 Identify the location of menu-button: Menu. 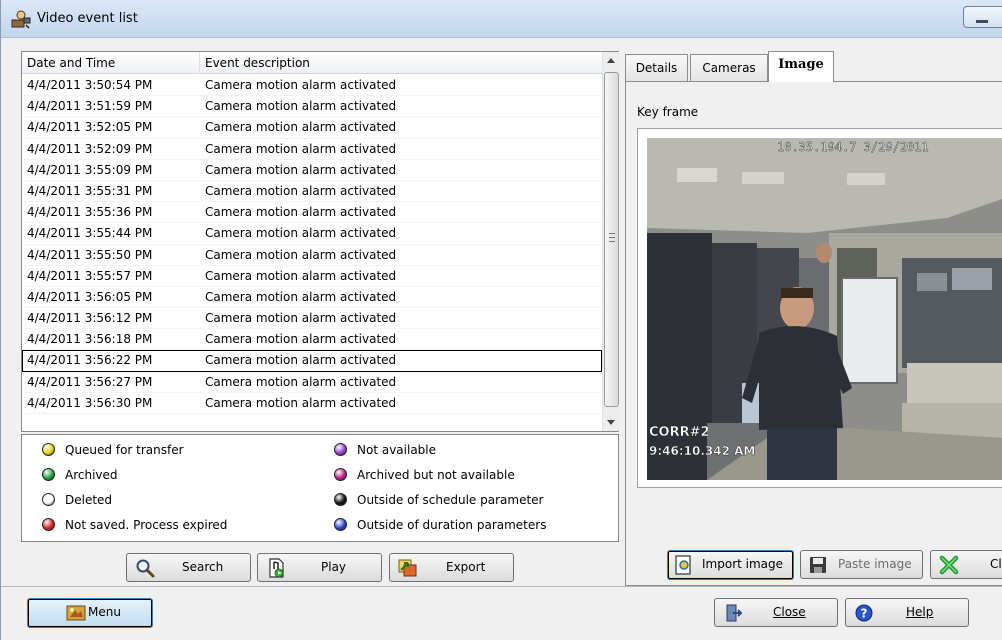
(90, 613).